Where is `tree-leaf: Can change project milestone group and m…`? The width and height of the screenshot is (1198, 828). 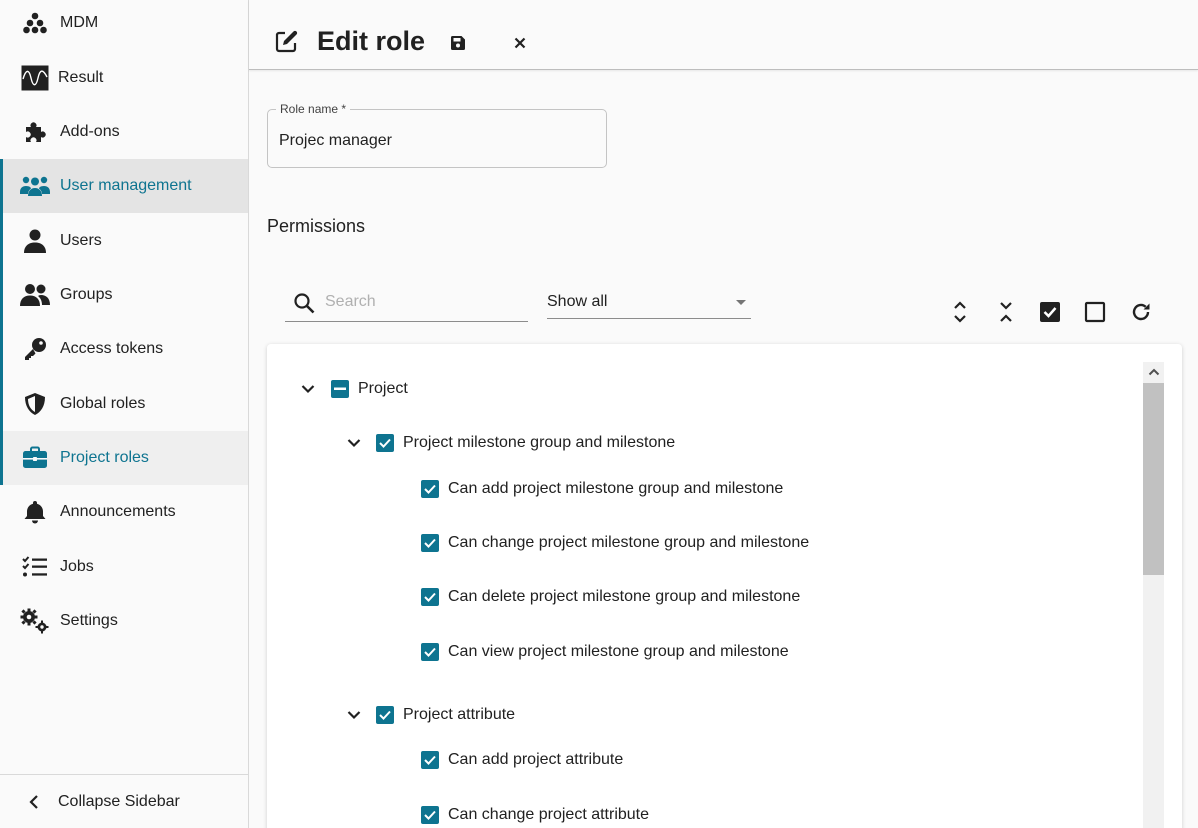 tree-leaf: Can change project milestone group and m… is located at coordinates (697, 543).